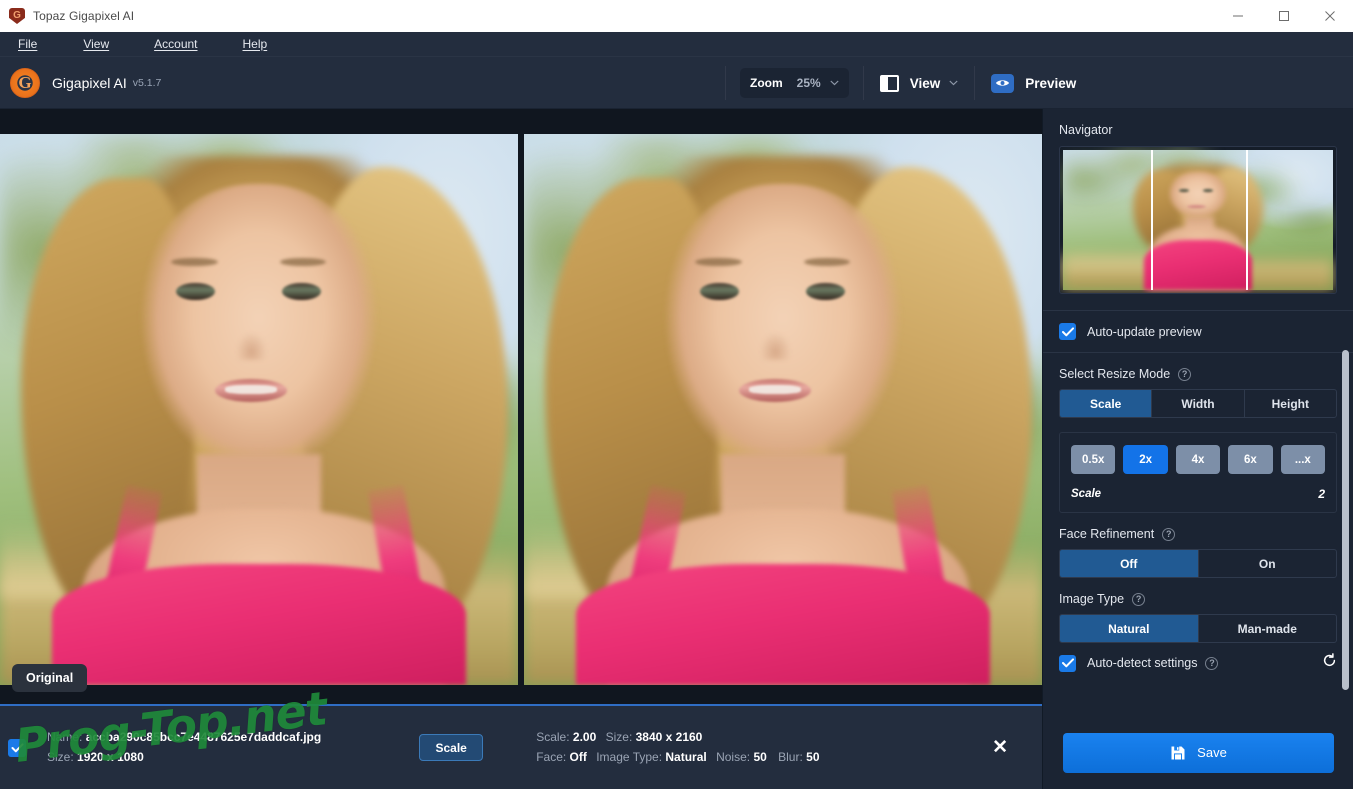  What do you see at coordinates (584, 736) in the screenshot?
I see `output-scale-value: 2.00` at bounding box center [584, 736].